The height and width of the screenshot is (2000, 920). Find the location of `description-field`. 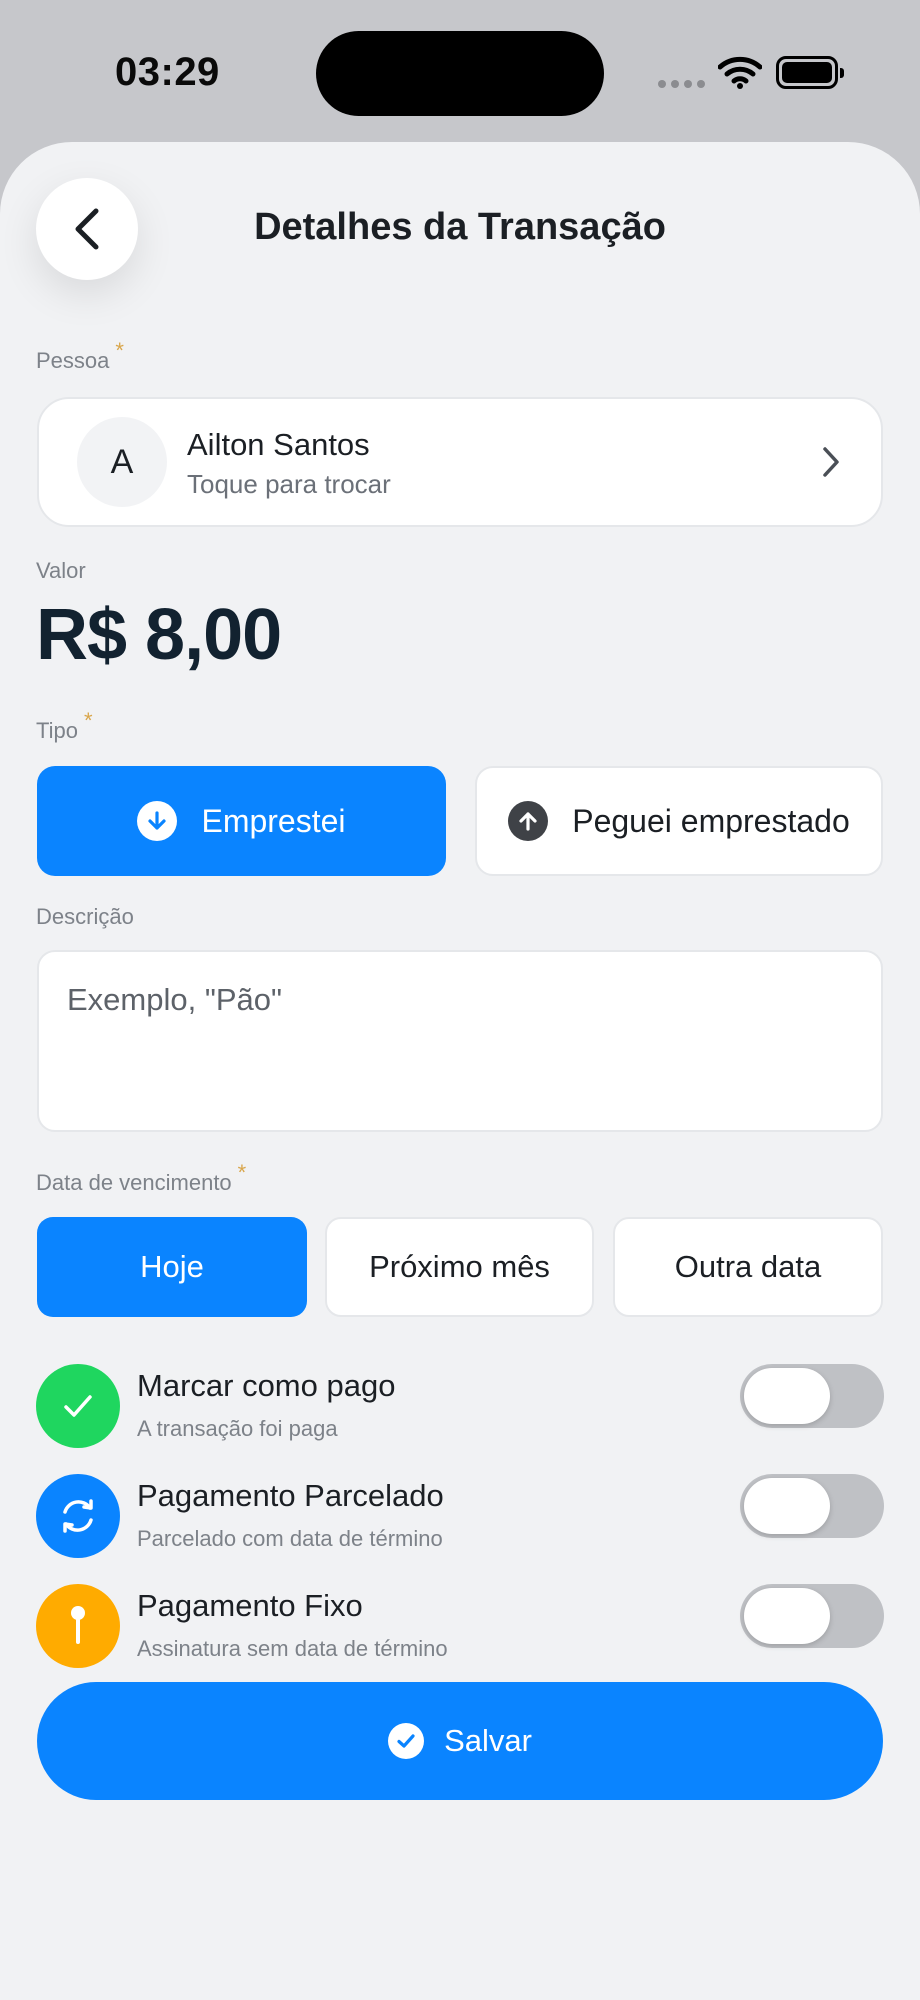

description-field is located at coordinates (460, 1041).